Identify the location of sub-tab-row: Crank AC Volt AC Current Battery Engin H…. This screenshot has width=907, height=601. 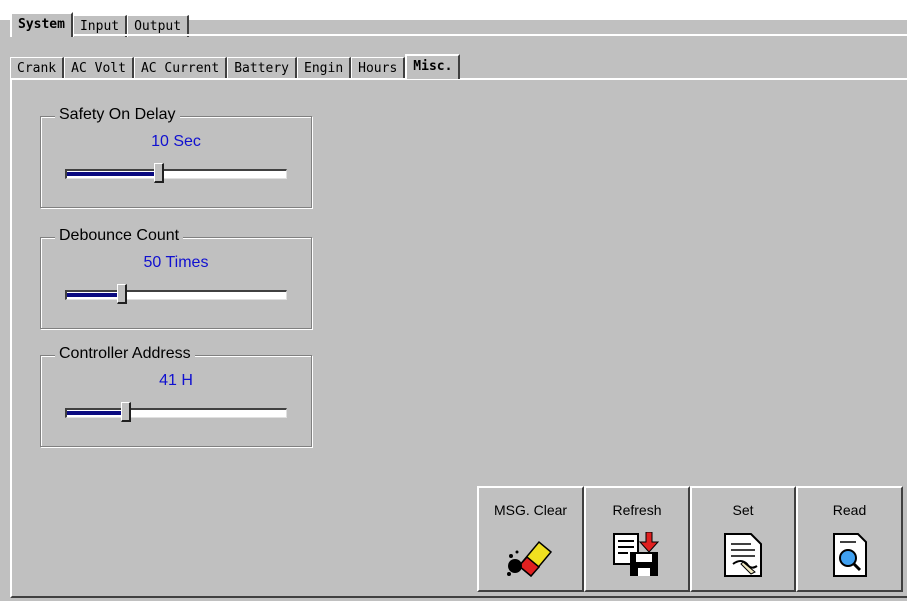
(235, 66).